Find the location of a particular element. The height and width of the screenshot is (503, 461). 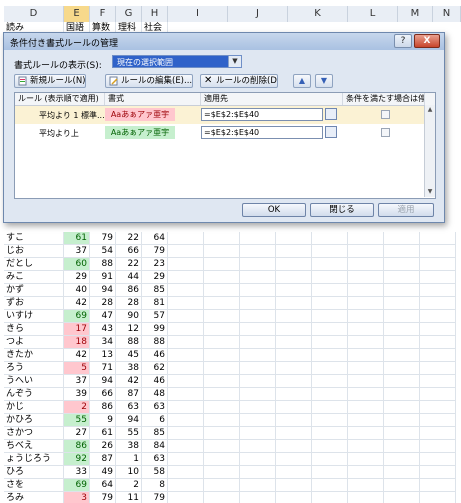

chevron-down-icon: ▼ is located at coordinates (234, 61).